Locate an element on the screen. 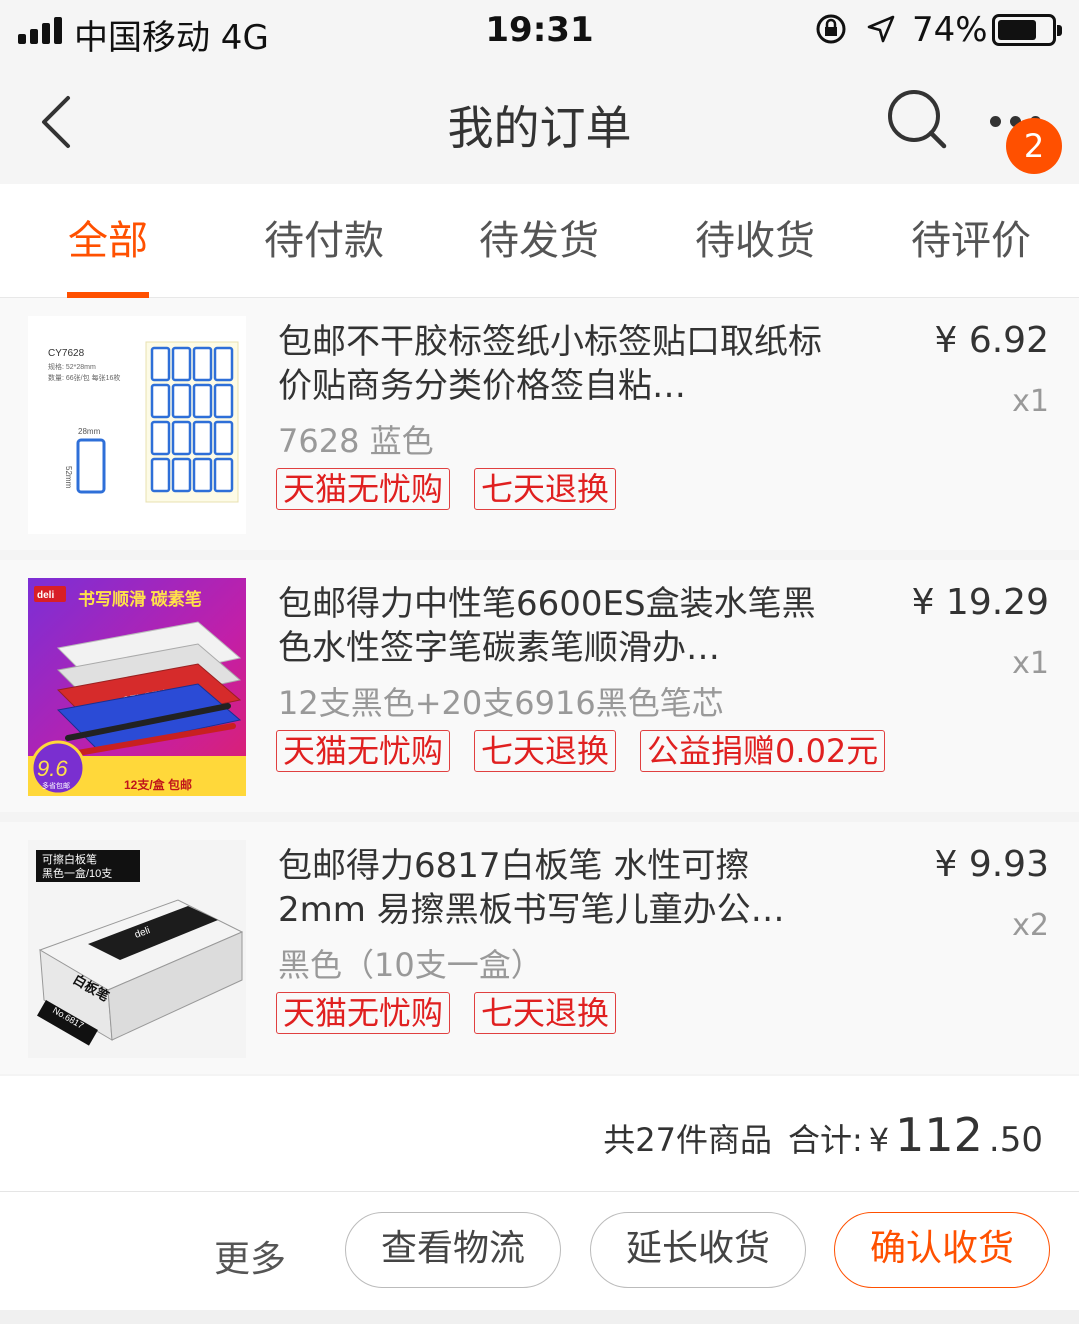 The height and width of the screenshot is (1324, 1079). product-price: ¥ 6.92 is located at coordinates (991, 340).